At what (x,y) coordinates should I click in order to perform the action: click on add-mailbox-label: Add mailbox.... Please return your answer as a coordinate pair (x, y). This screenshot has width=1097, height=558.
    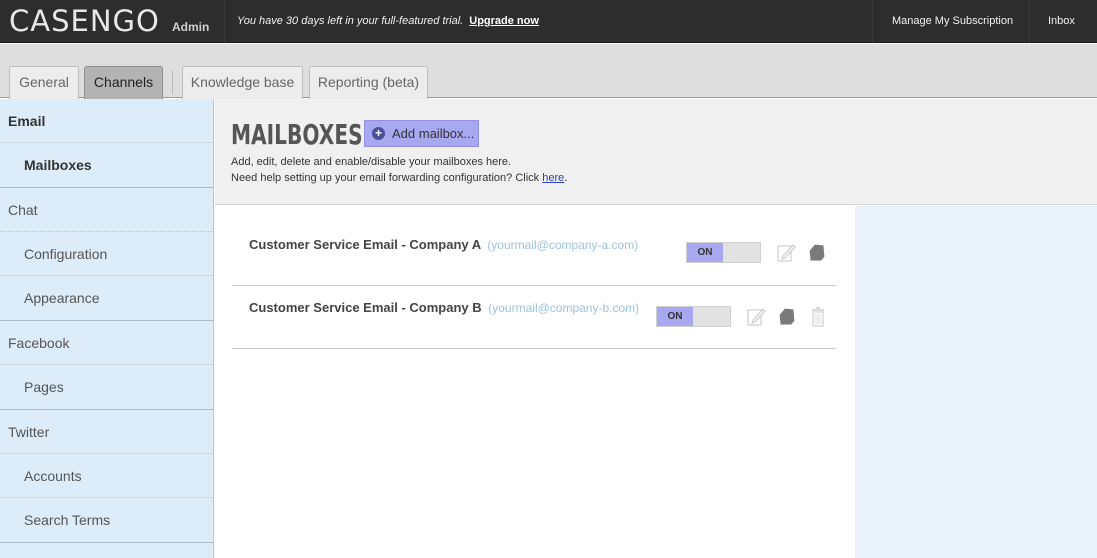
    Looking at the image, I should click on (433, 133).